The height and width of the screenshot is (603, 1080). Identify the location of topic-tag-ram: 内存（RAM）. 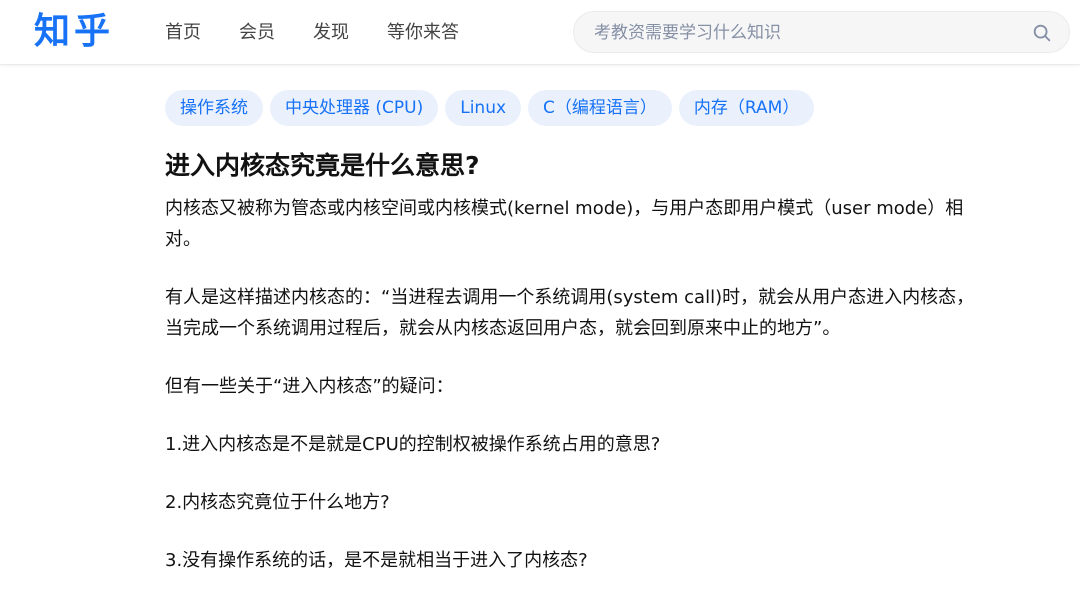
(746, 108).